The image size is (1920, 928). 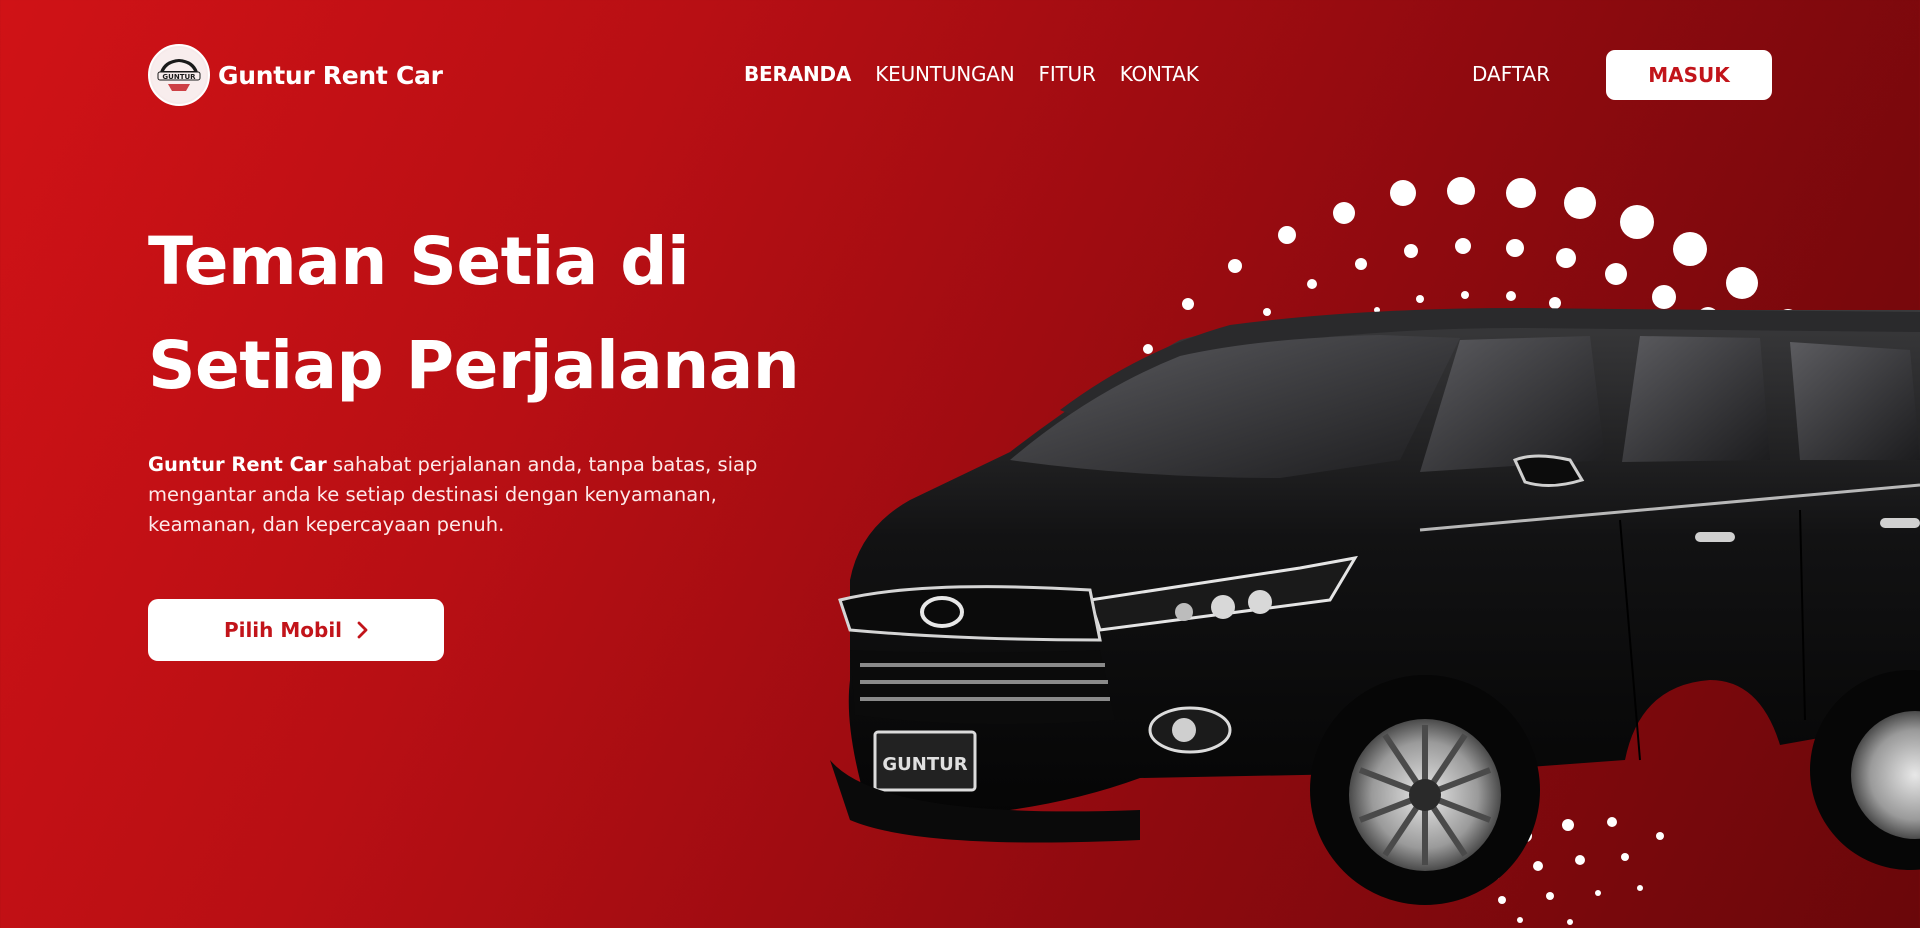 What do you see at coordinates (237, 464) in the screenshot?
I see `hero-description-brand: Guntur Rent Car` at bounding box center [237, 464].